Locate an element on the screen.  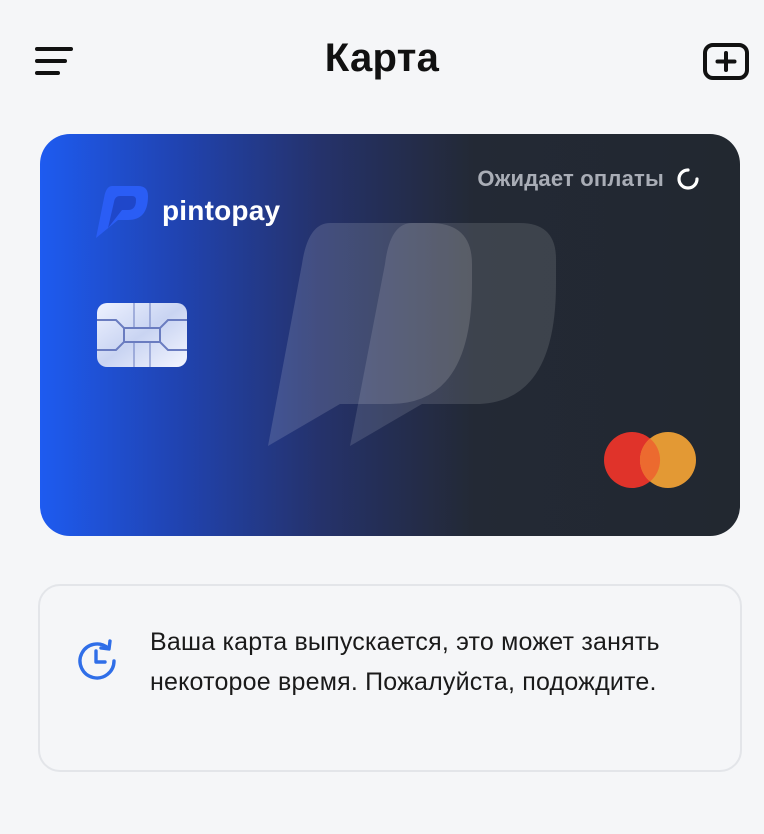
brand-name: pintopay is located at coordinates (221, 210).